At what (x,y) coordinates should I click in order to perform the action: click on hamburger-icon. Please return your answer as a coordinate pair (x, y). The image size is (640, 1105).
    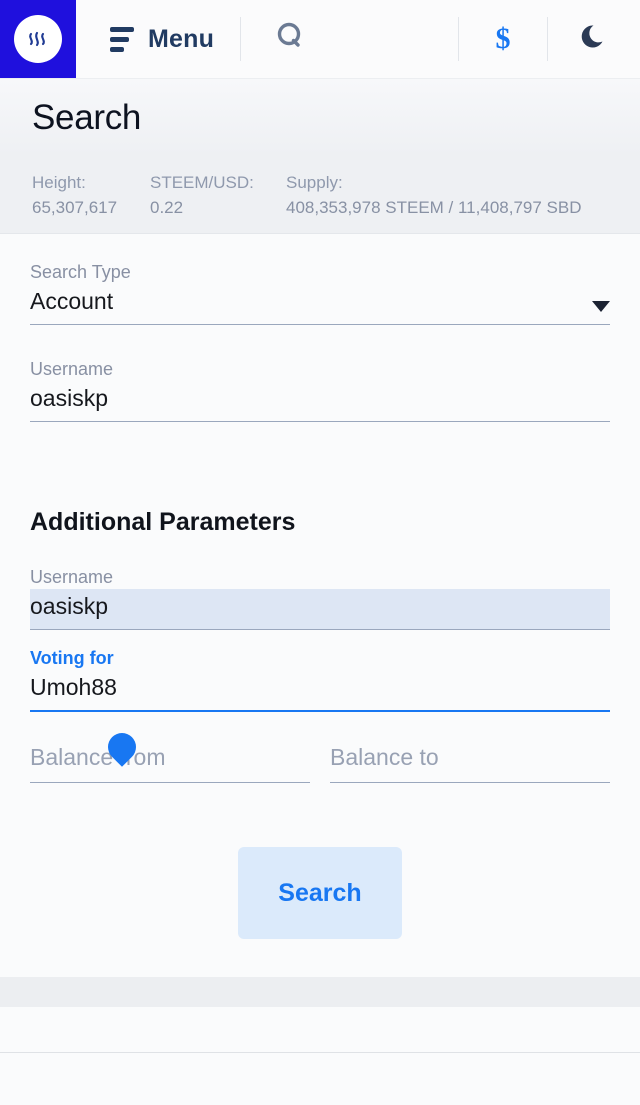
    Looking at the image, I should click on (122, 39).